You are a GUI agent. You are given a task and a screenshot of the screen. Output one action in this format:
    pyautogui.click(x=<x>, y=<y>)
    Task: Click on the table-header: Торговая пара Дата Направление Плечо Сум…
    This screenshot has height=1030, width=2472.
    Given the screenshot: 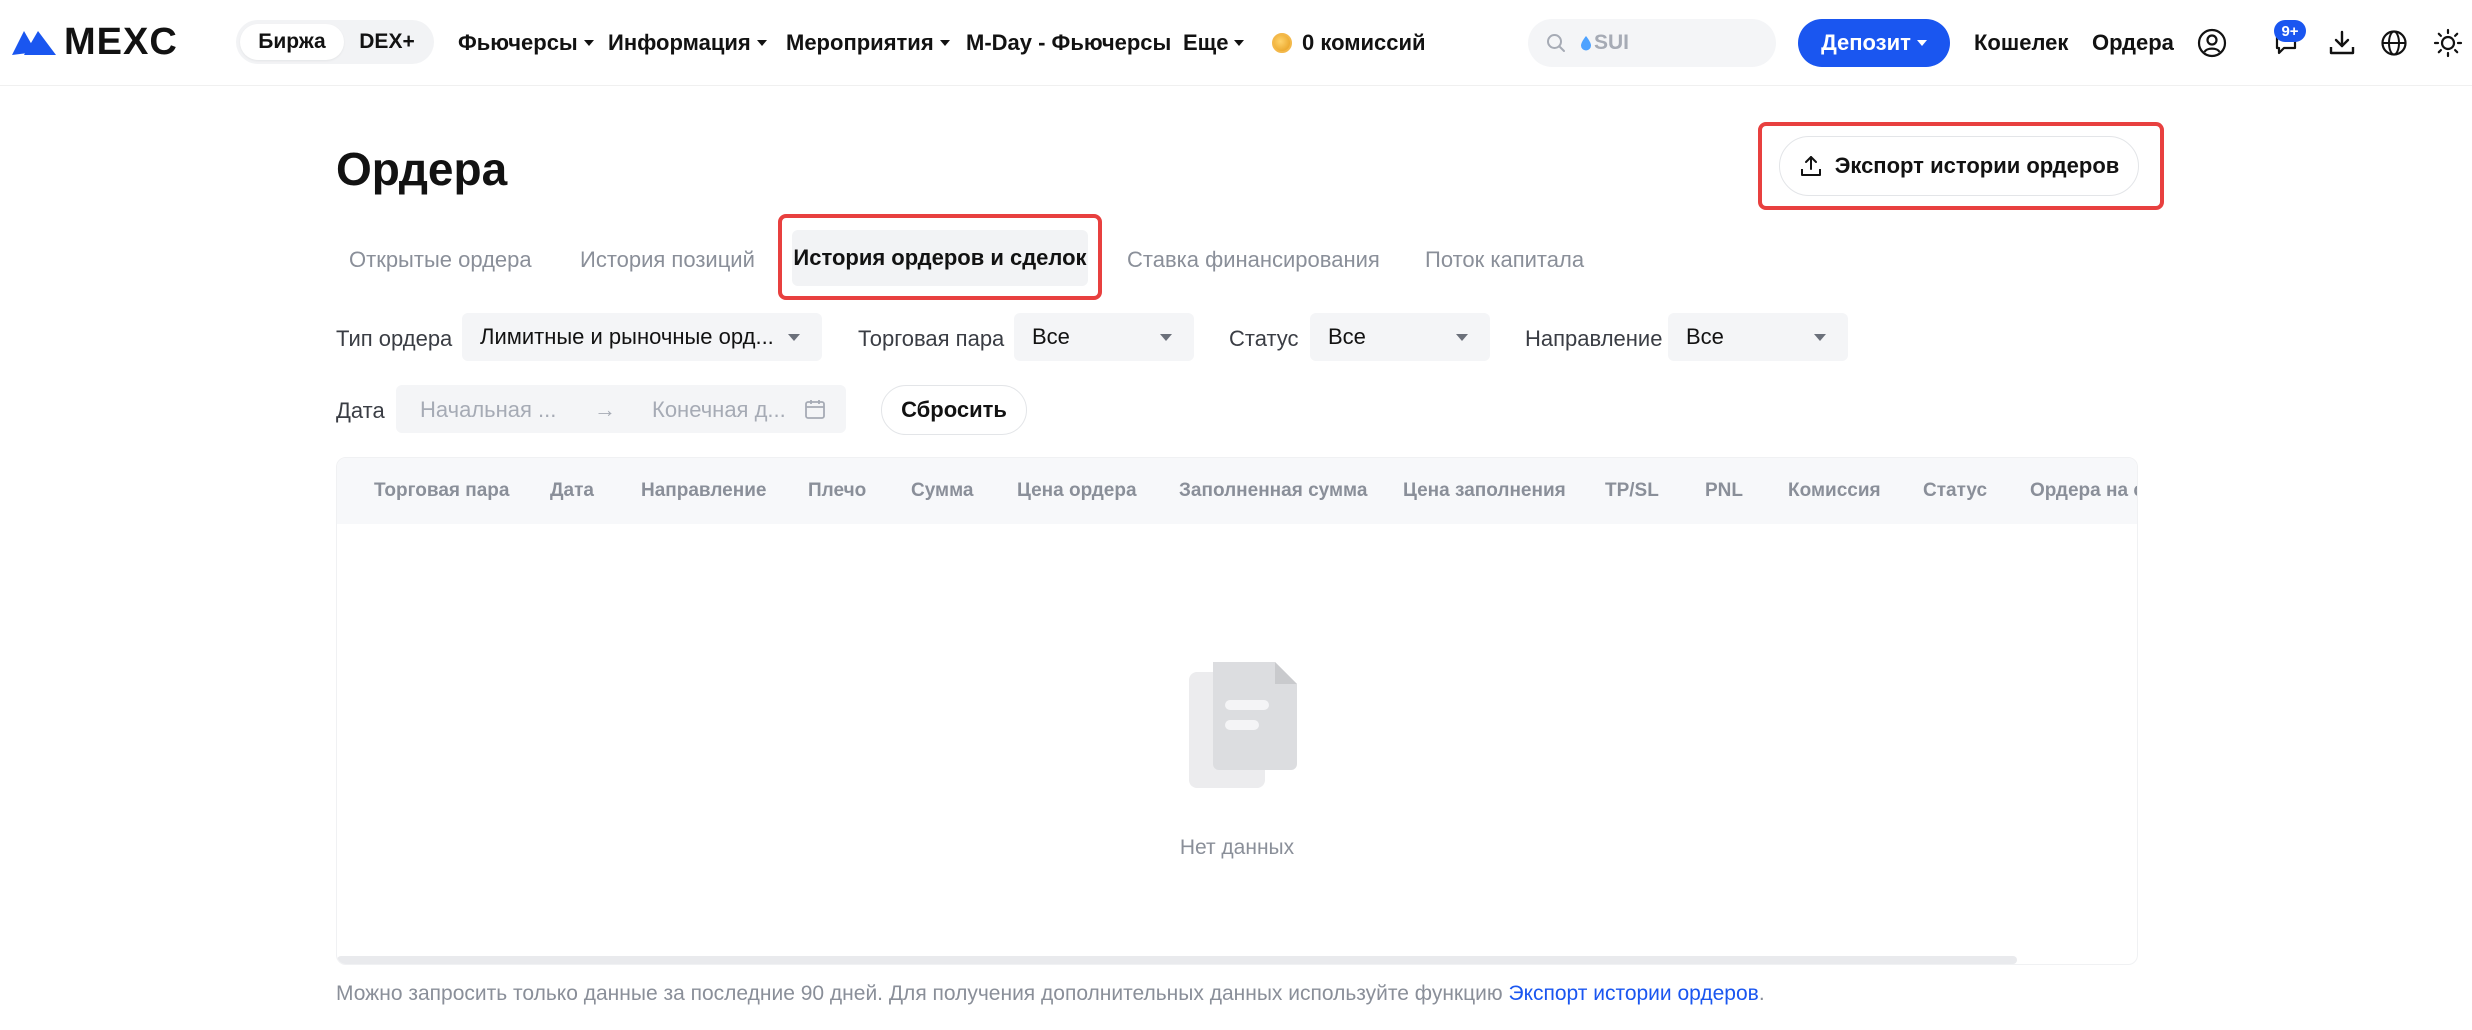 What is the action you would take?
    pyautogui.click(x=1237, y=491)
    